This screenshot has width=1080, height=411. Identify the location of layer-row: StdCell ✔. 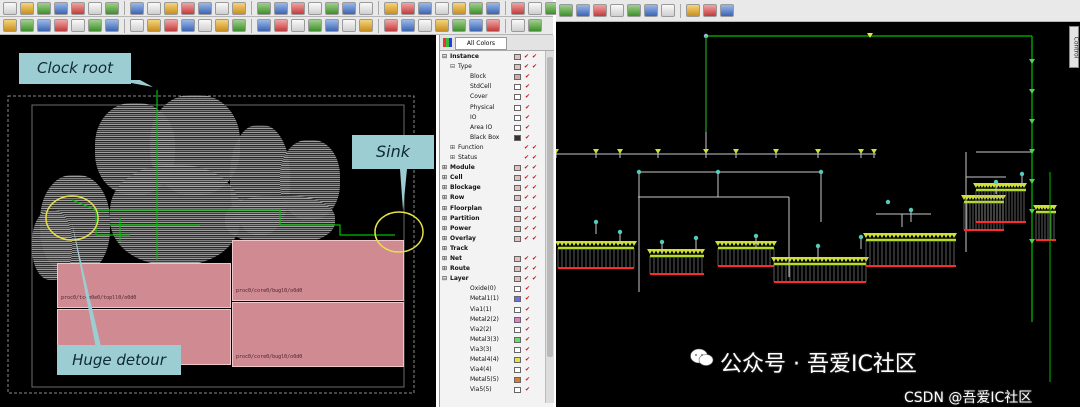
(497, 87).